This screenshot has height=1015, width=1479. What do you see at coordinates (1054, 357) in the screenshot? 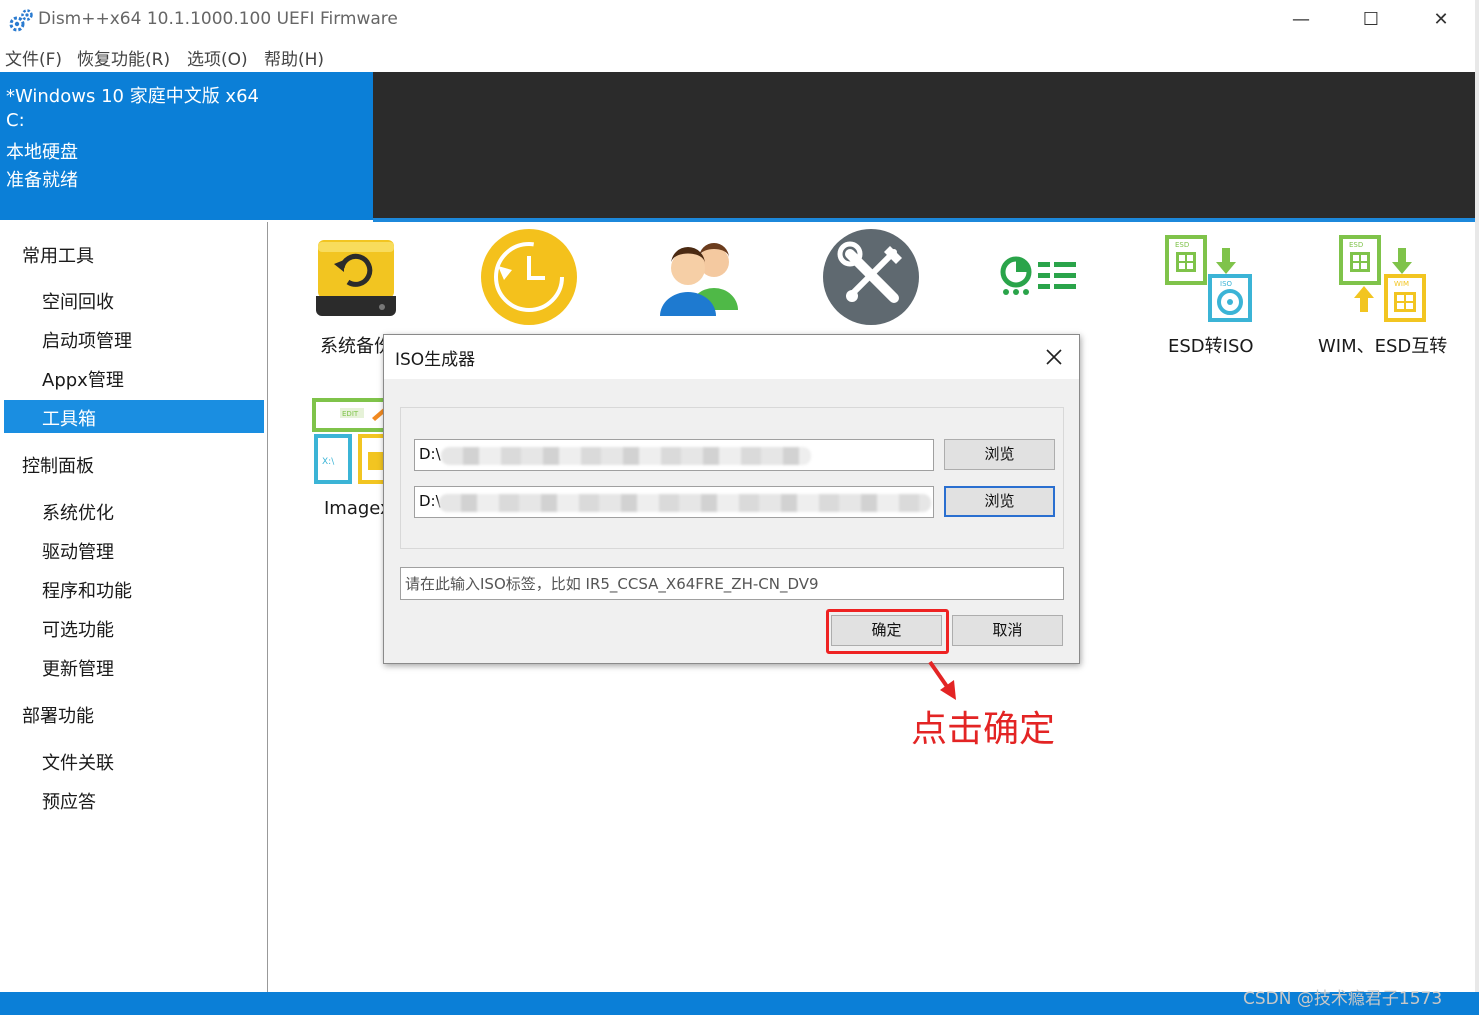
I see `close-icon` at bounding box center [1054, 357].